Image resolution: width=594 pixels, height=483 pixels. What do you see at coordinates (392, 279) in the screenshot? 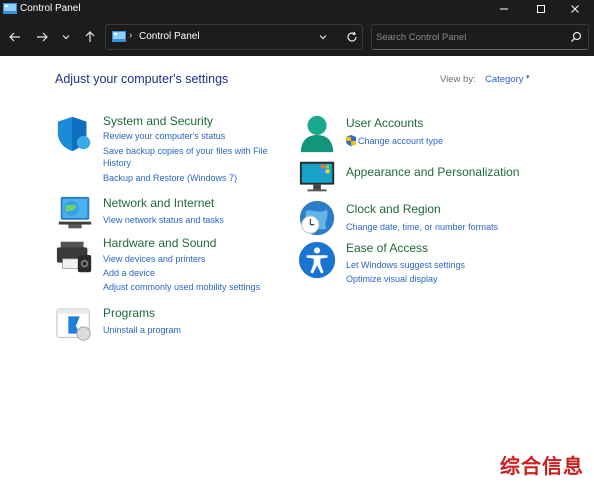
I see `optimize-display-link: Optimize visual display` at bounding box center [392, 279].